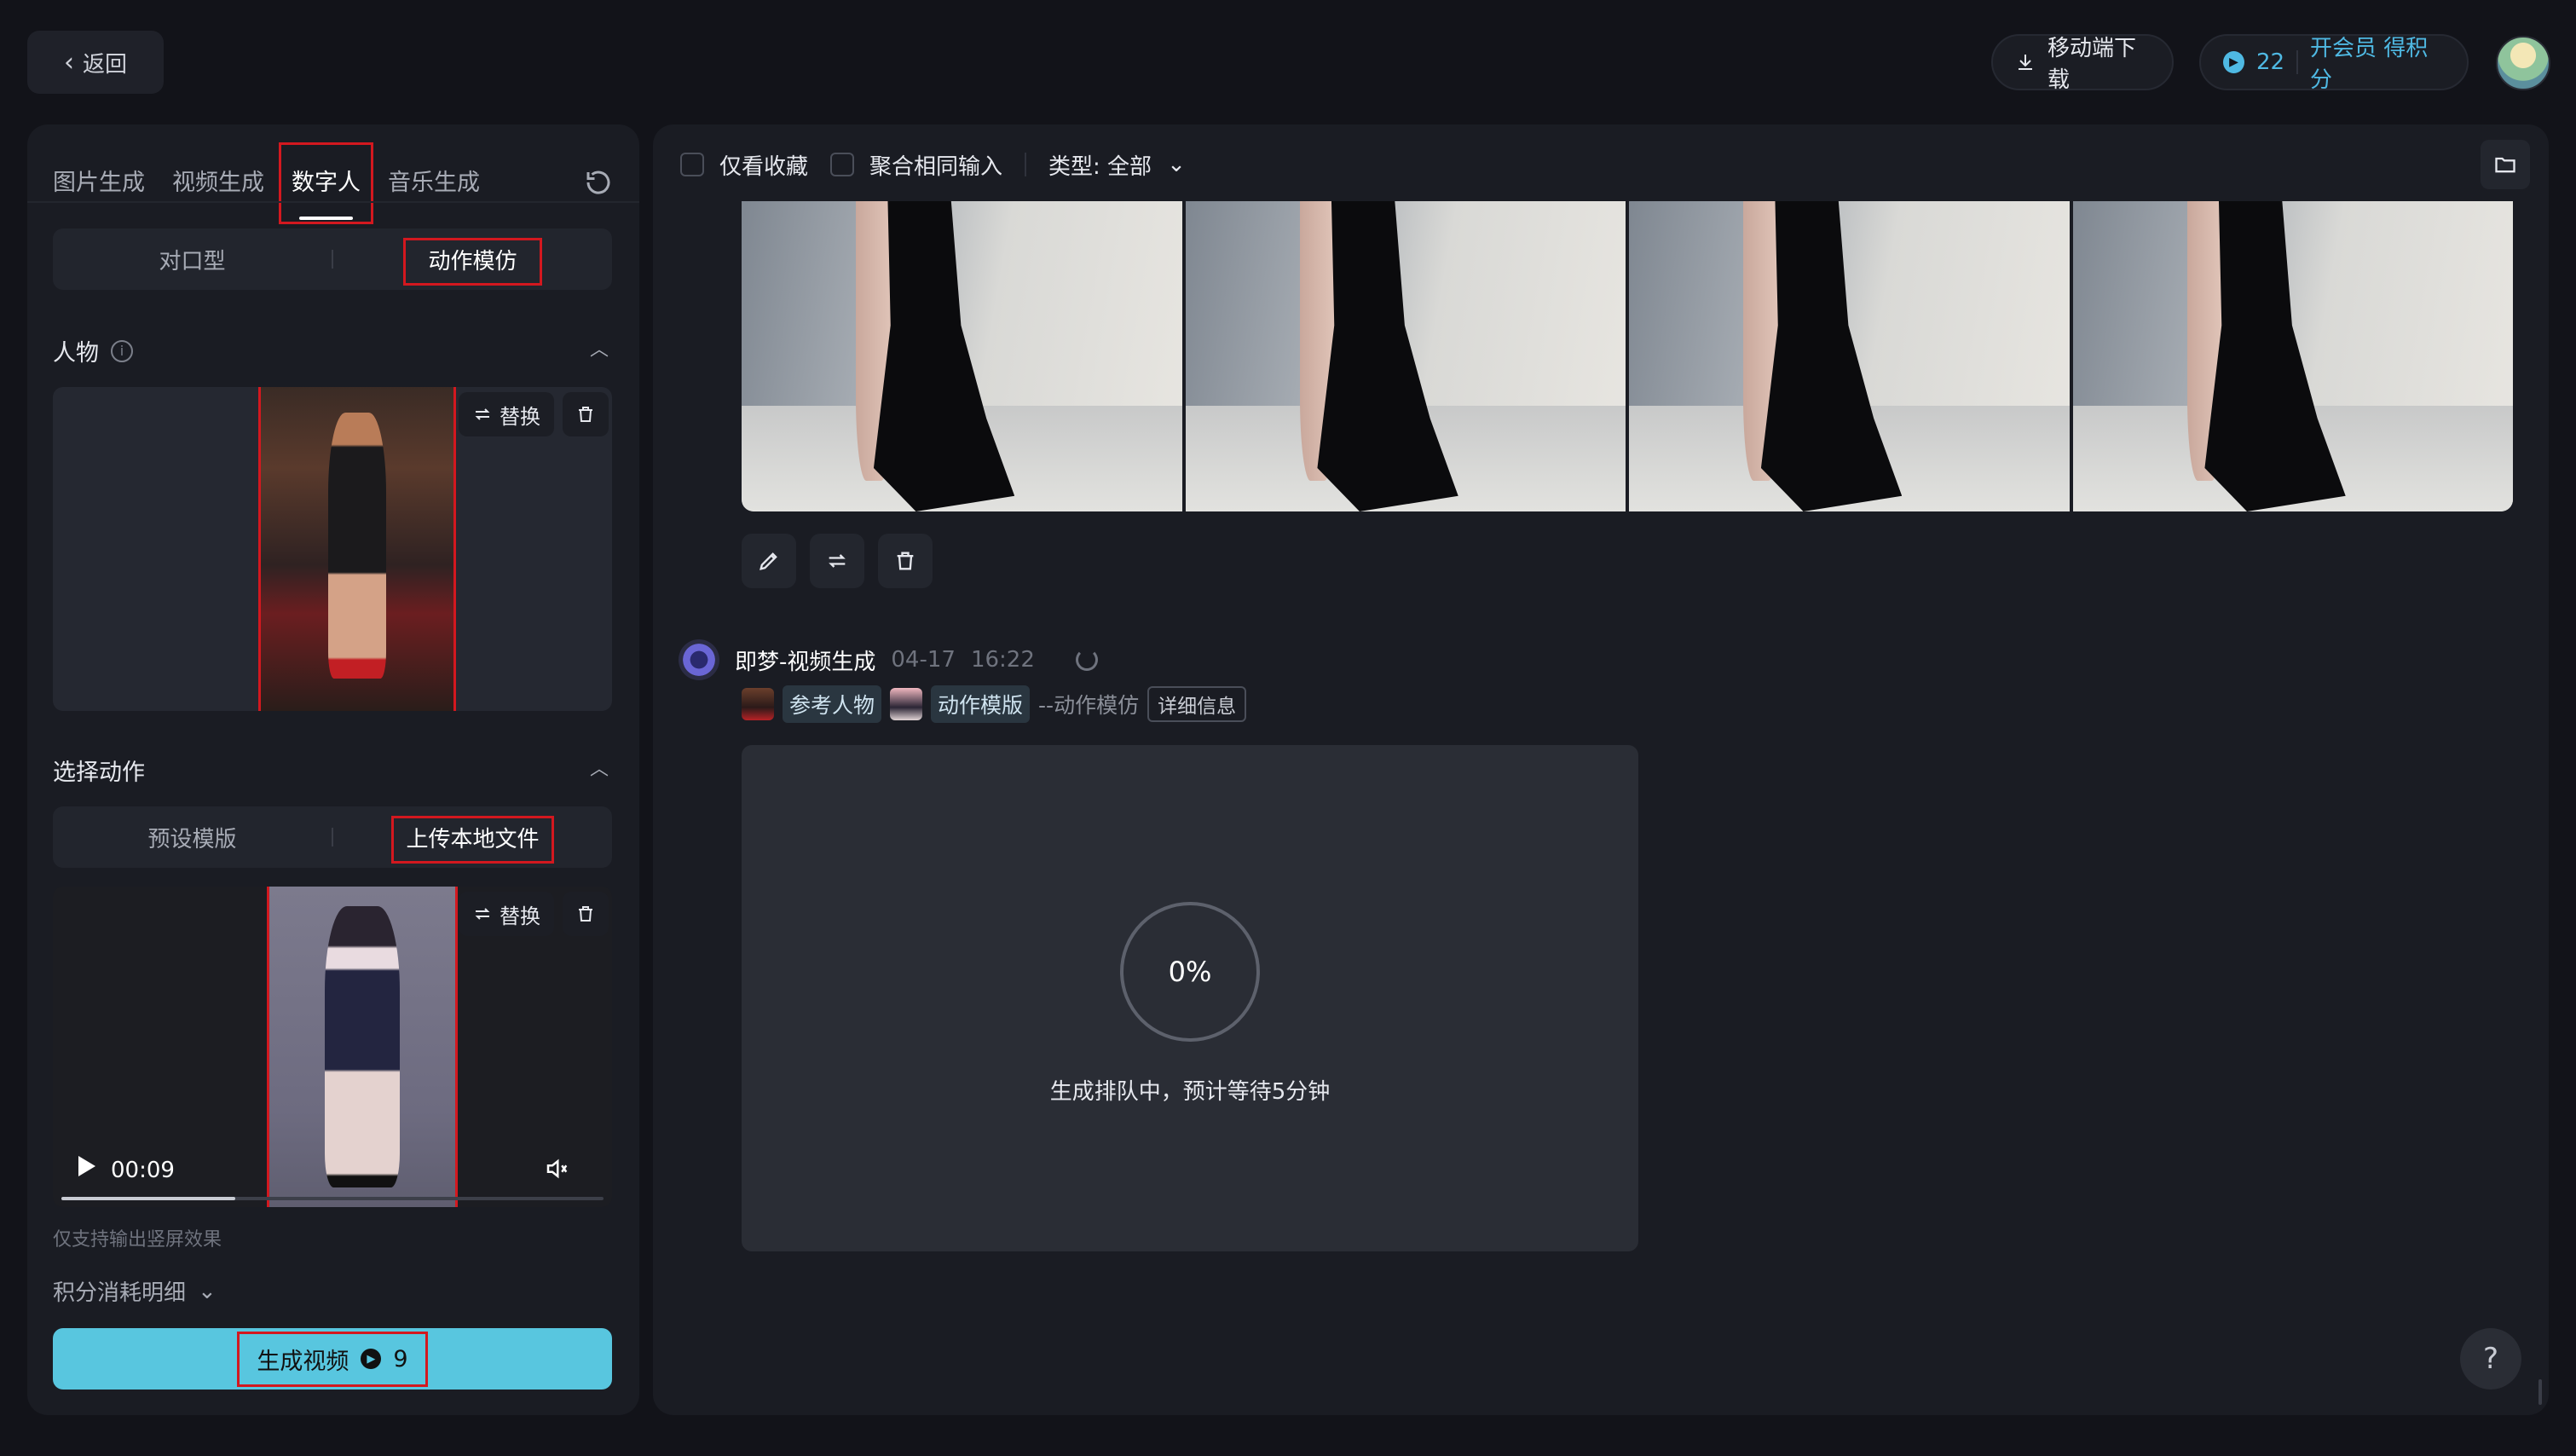 The height and width of the screenshot is (1456, 2576). What do you see at coordinates (99, 183) in the screenshot?
I see `tab-image-generation: 图片生成` at bounding box center [99, 183].